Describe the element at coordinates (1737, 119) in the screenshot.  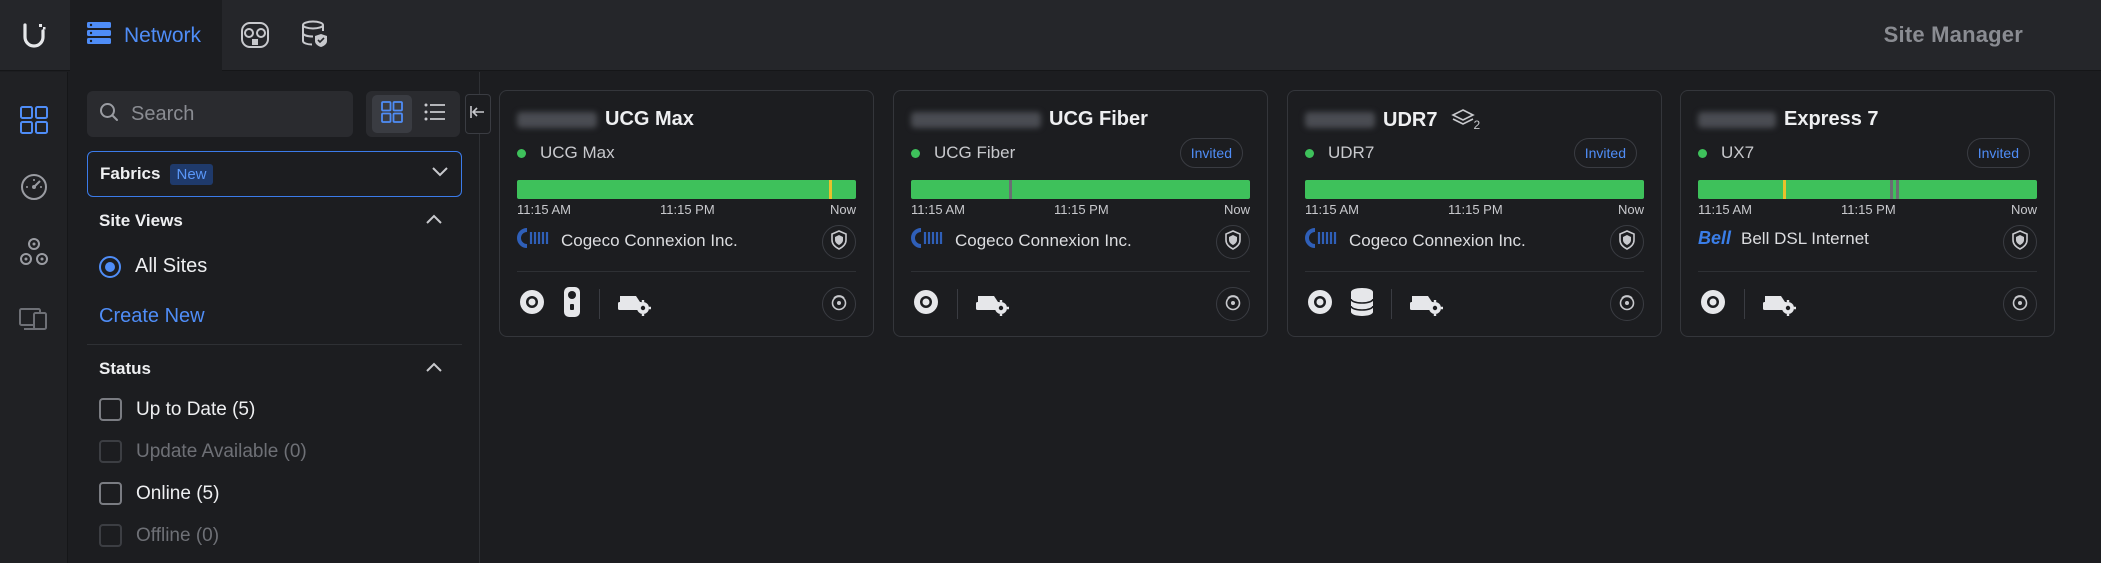
I see `redacted-name` at that location.